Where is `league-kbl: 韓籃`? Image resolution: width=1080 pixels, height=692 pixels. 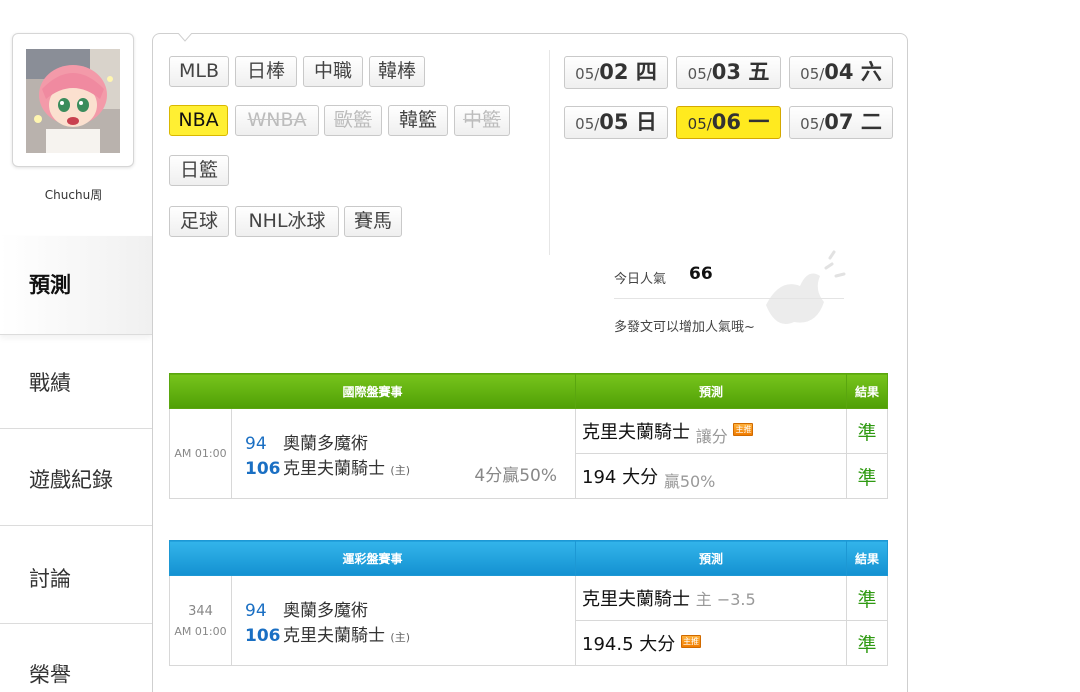
league-kbl: 韓籃 is located at coordinates (418, 120).